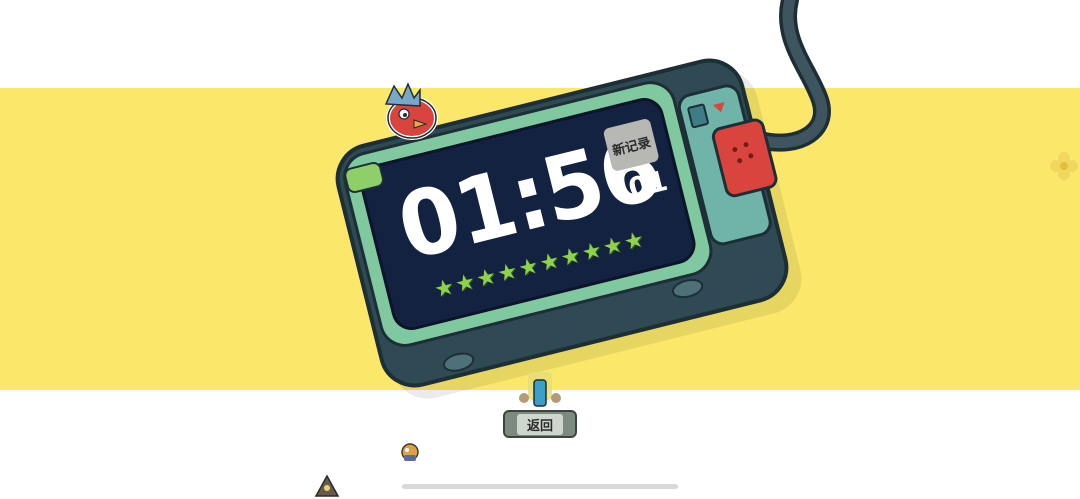 The height and width of the screenshot is (499, 1080). I want to click on triangle-indicator-icon, so click(719, 108).